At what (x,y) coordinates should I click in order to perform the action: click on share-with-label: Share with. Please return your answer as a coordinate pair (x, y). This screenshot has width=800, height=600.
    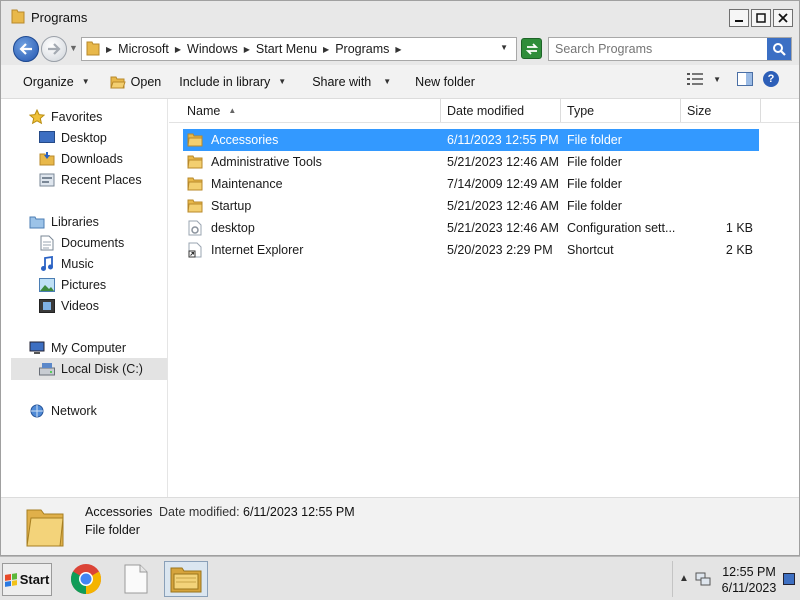
    Looking at the image, I should click on (342, 81).